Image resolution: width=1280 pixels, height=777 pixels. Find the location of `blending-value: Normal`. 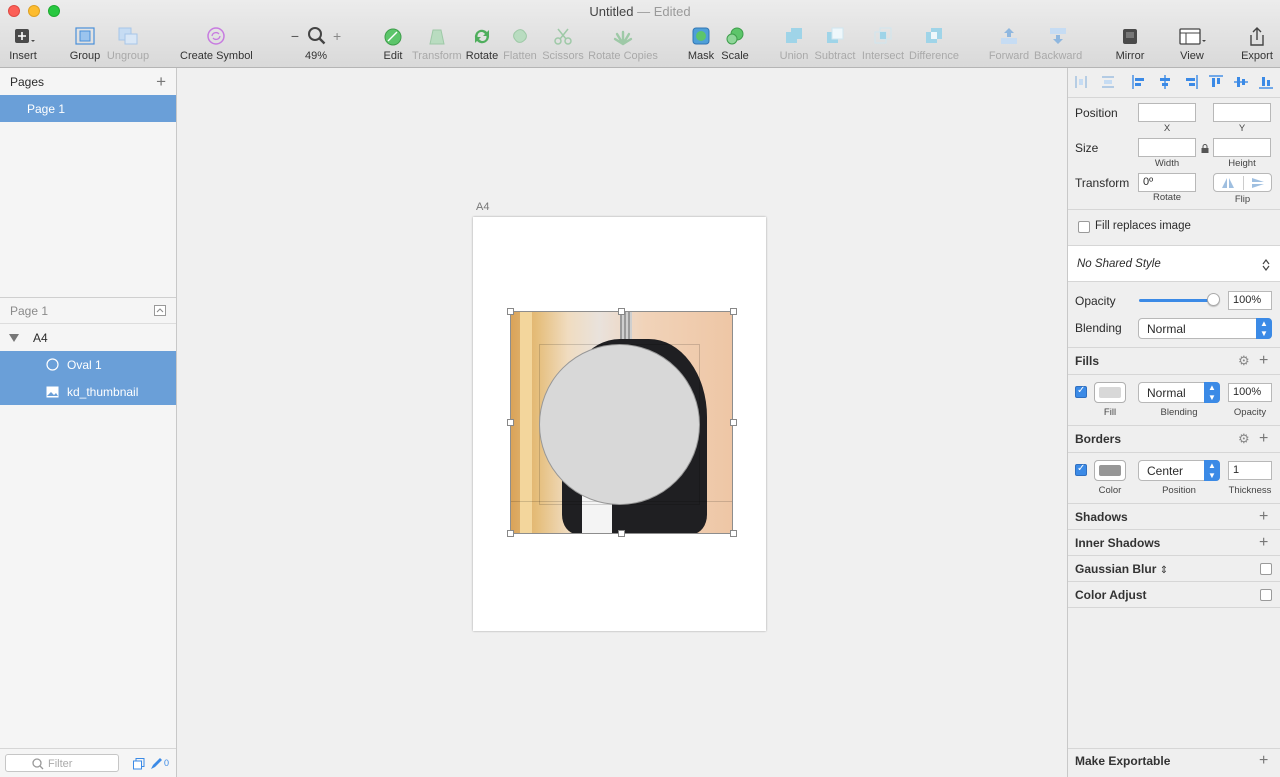

blending-value: Normal is located at coordinates (1166, 329).